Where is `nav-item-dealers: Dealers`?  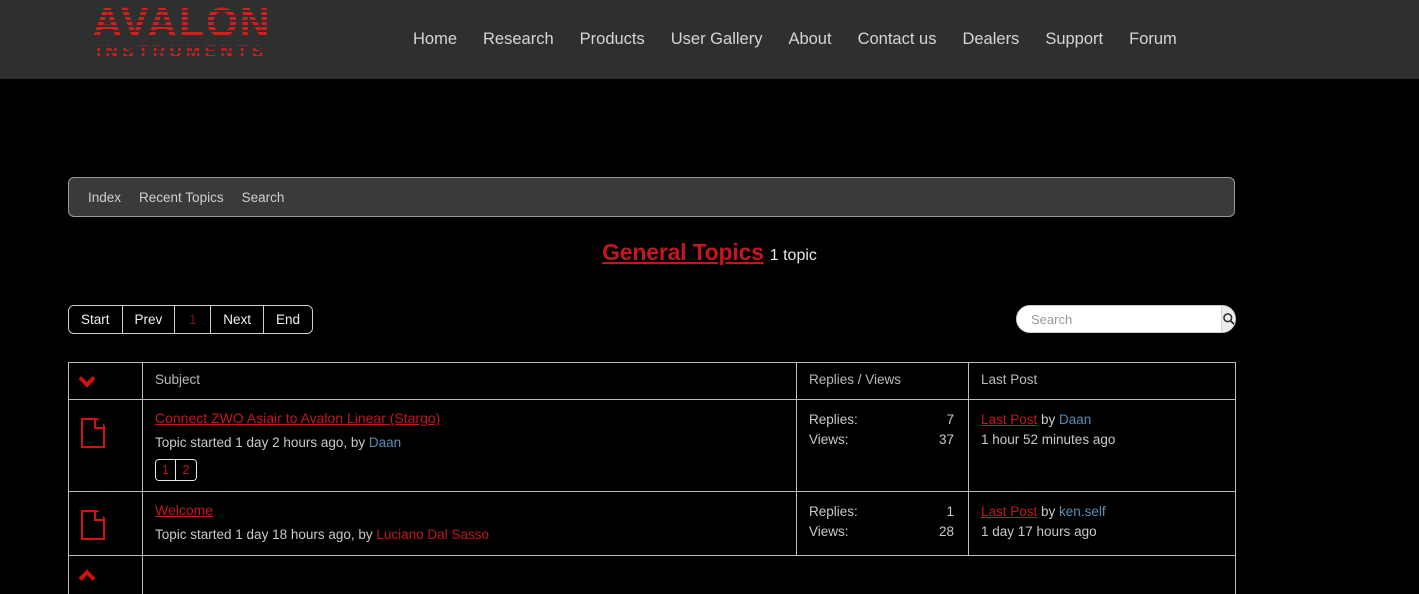
nav-item-dealers: Dealers is located at coordinates (990, 39).